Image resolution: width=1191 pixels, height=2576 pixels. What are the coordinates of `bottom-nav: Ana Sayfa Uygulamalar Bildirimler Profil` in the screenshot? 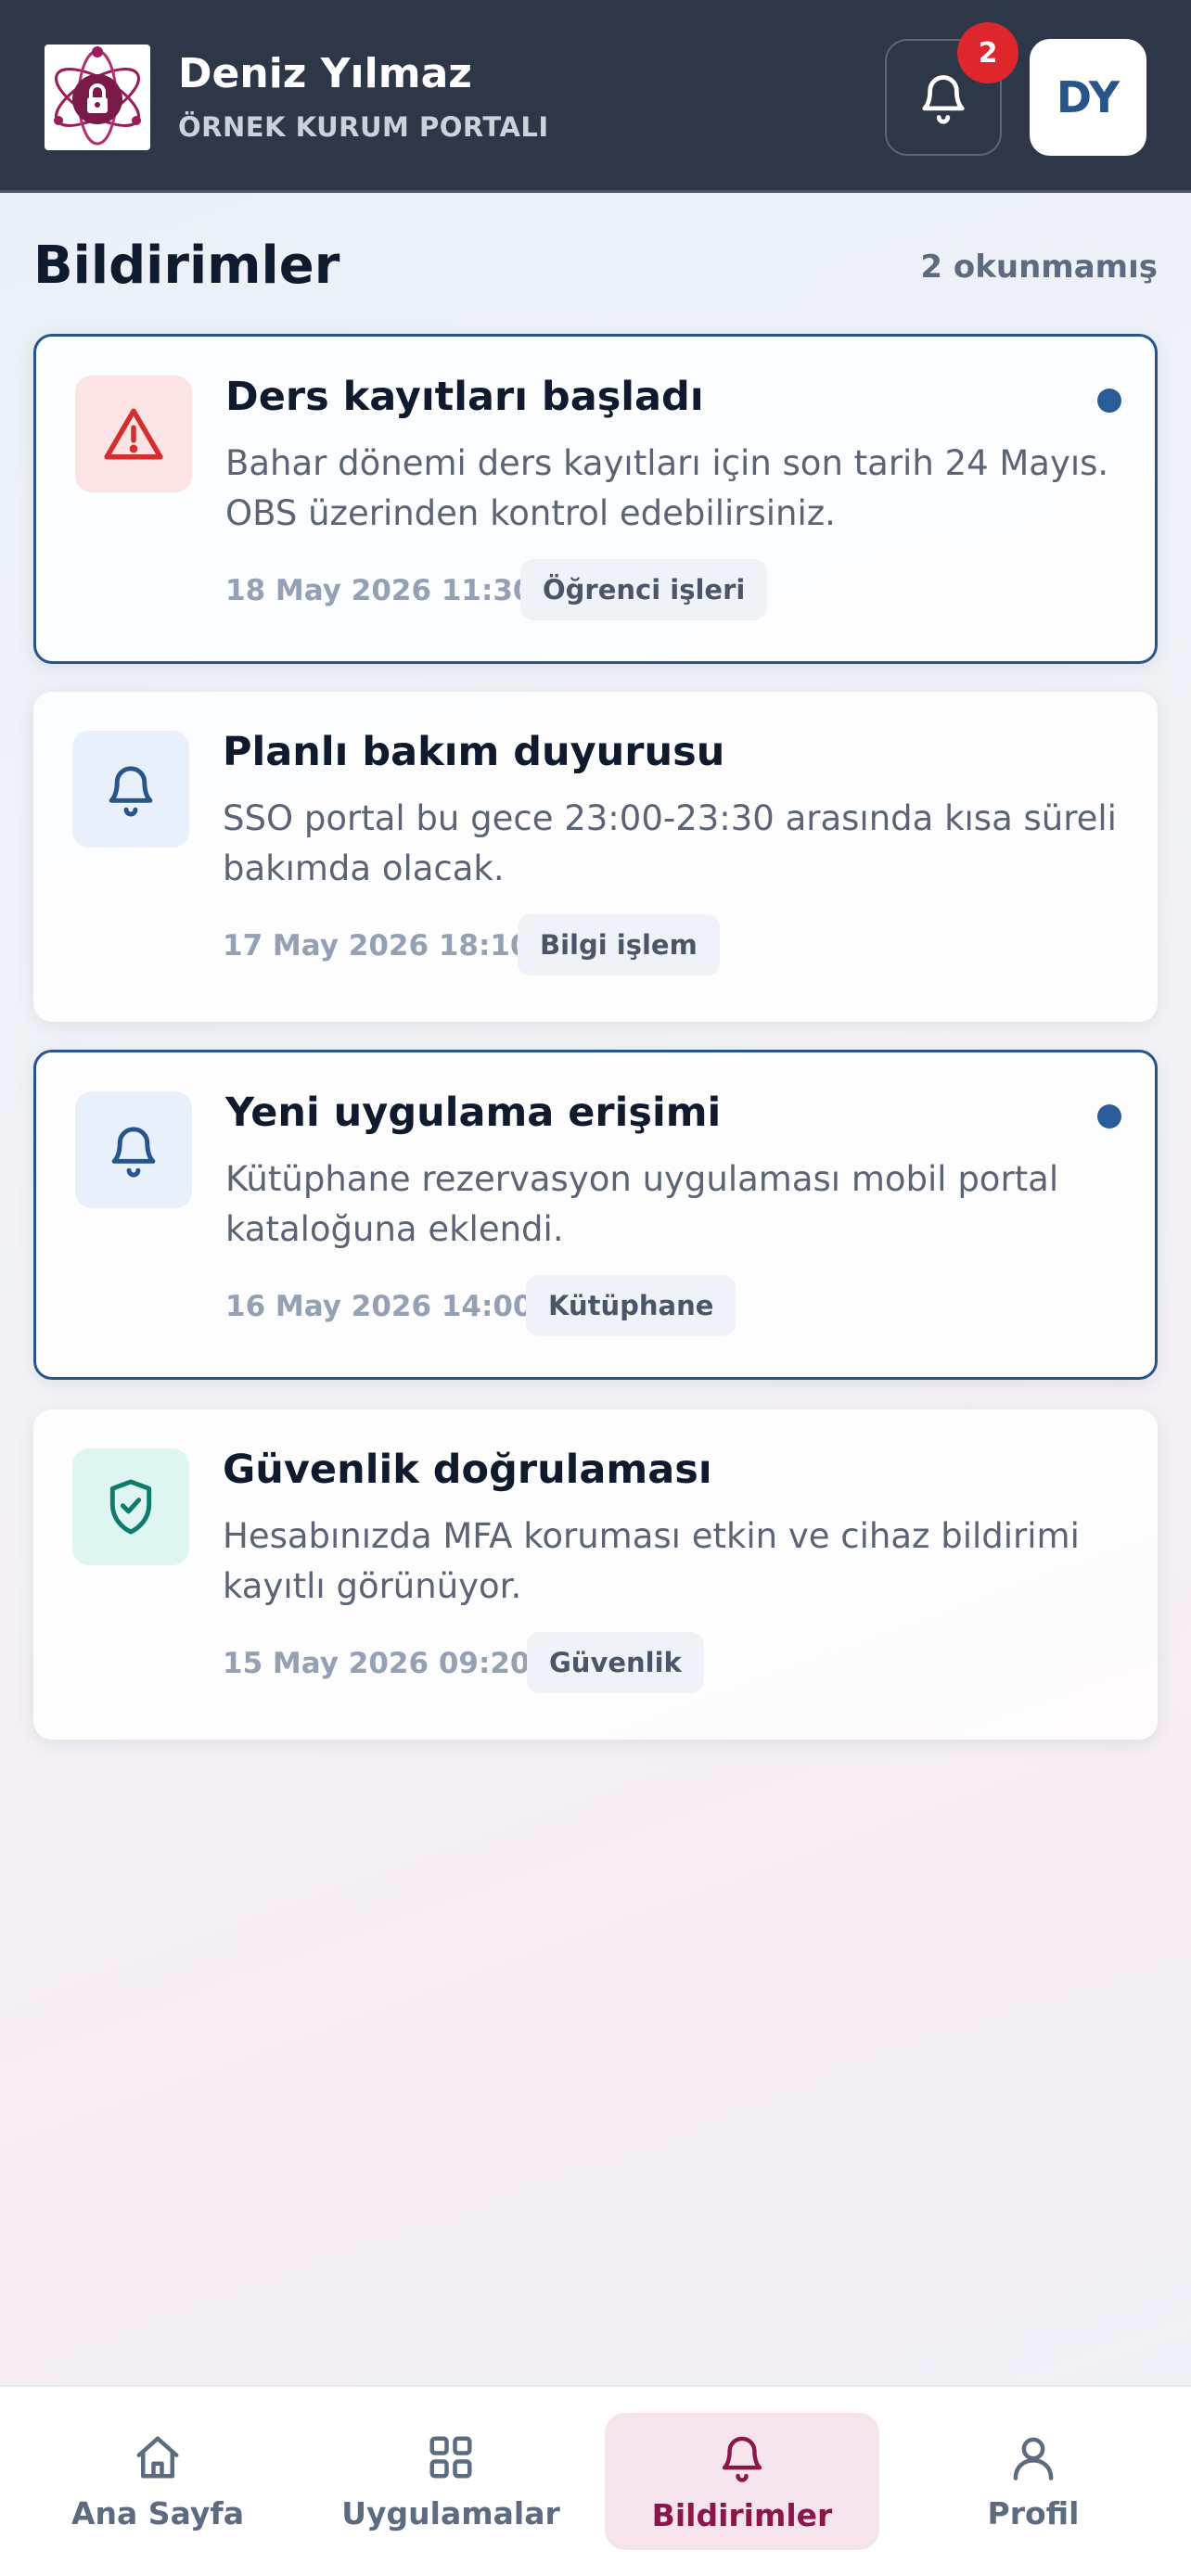 It's located at (595, 2480).